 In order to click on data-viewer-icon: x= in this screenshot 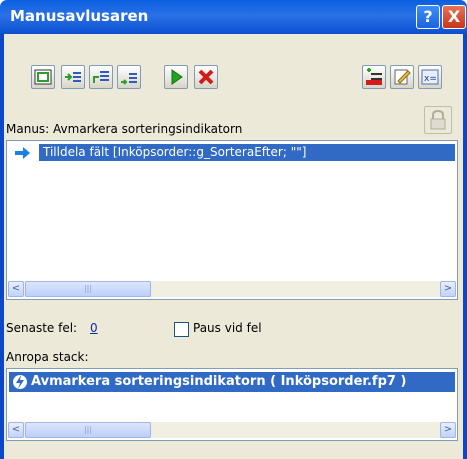, I will do `click(430, 77)`.